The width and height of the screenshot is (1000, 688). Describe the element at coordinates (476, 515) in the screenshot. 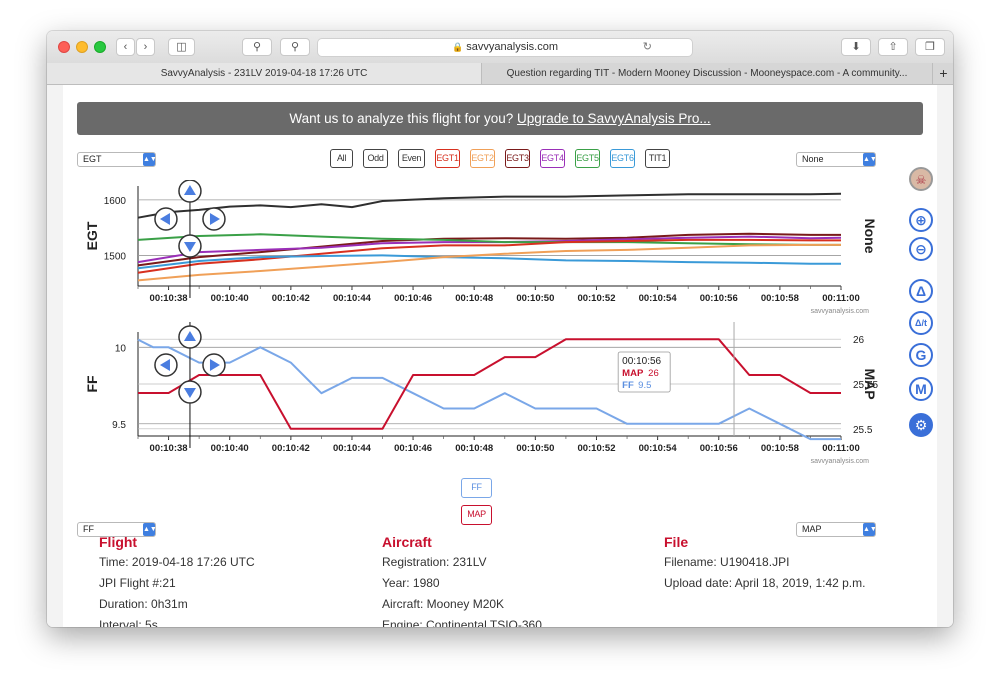

I see `legend-map-button: MAP` at that location.